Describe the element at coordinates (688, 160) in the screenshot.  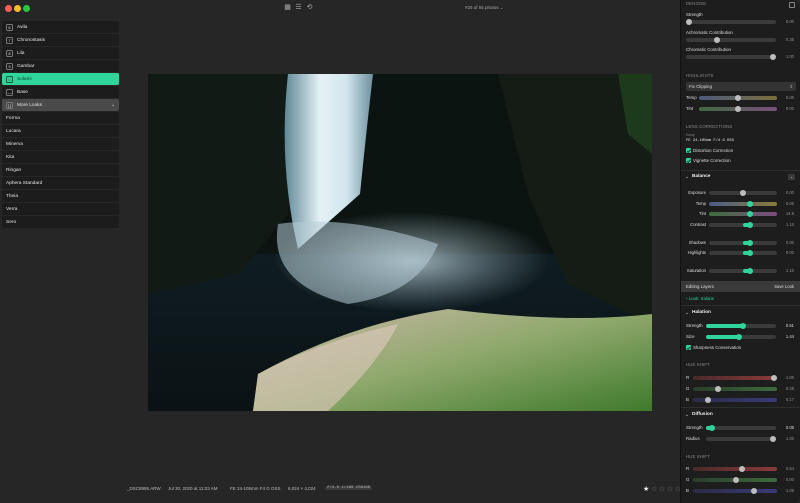
I see `vignette-checkbox` at that location.